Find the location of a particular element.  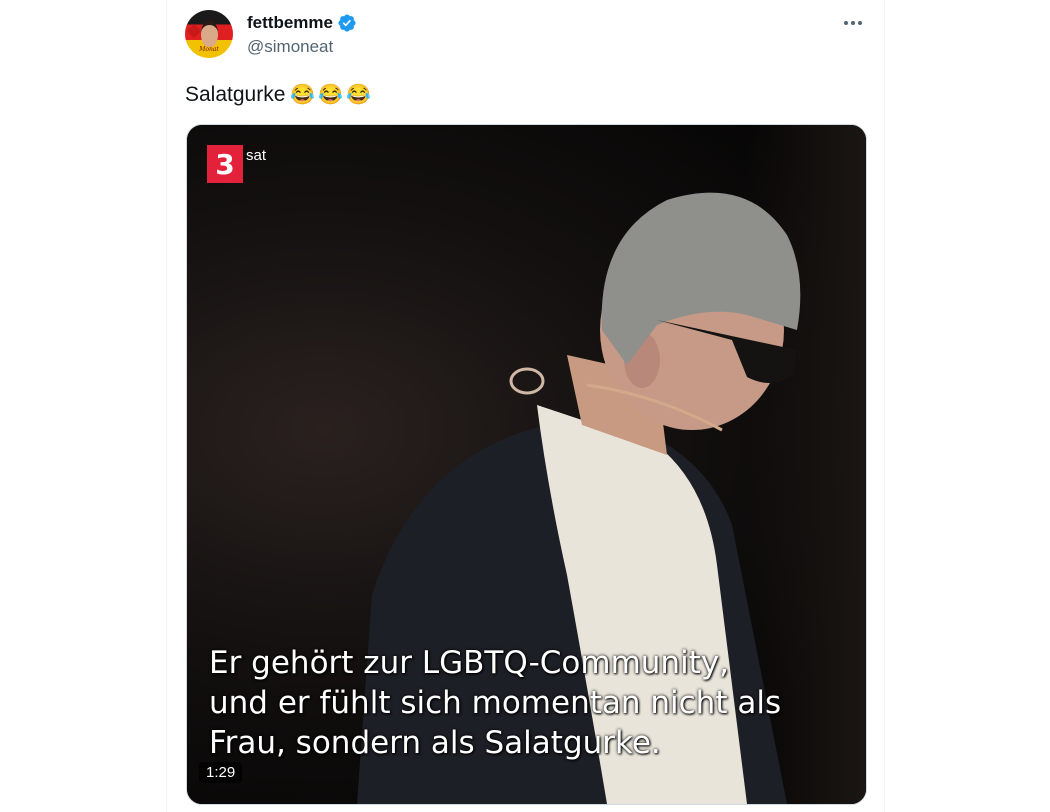

tweet-text: Salatgurke 😂 😂 😂 is located at coordinates (278, 95).